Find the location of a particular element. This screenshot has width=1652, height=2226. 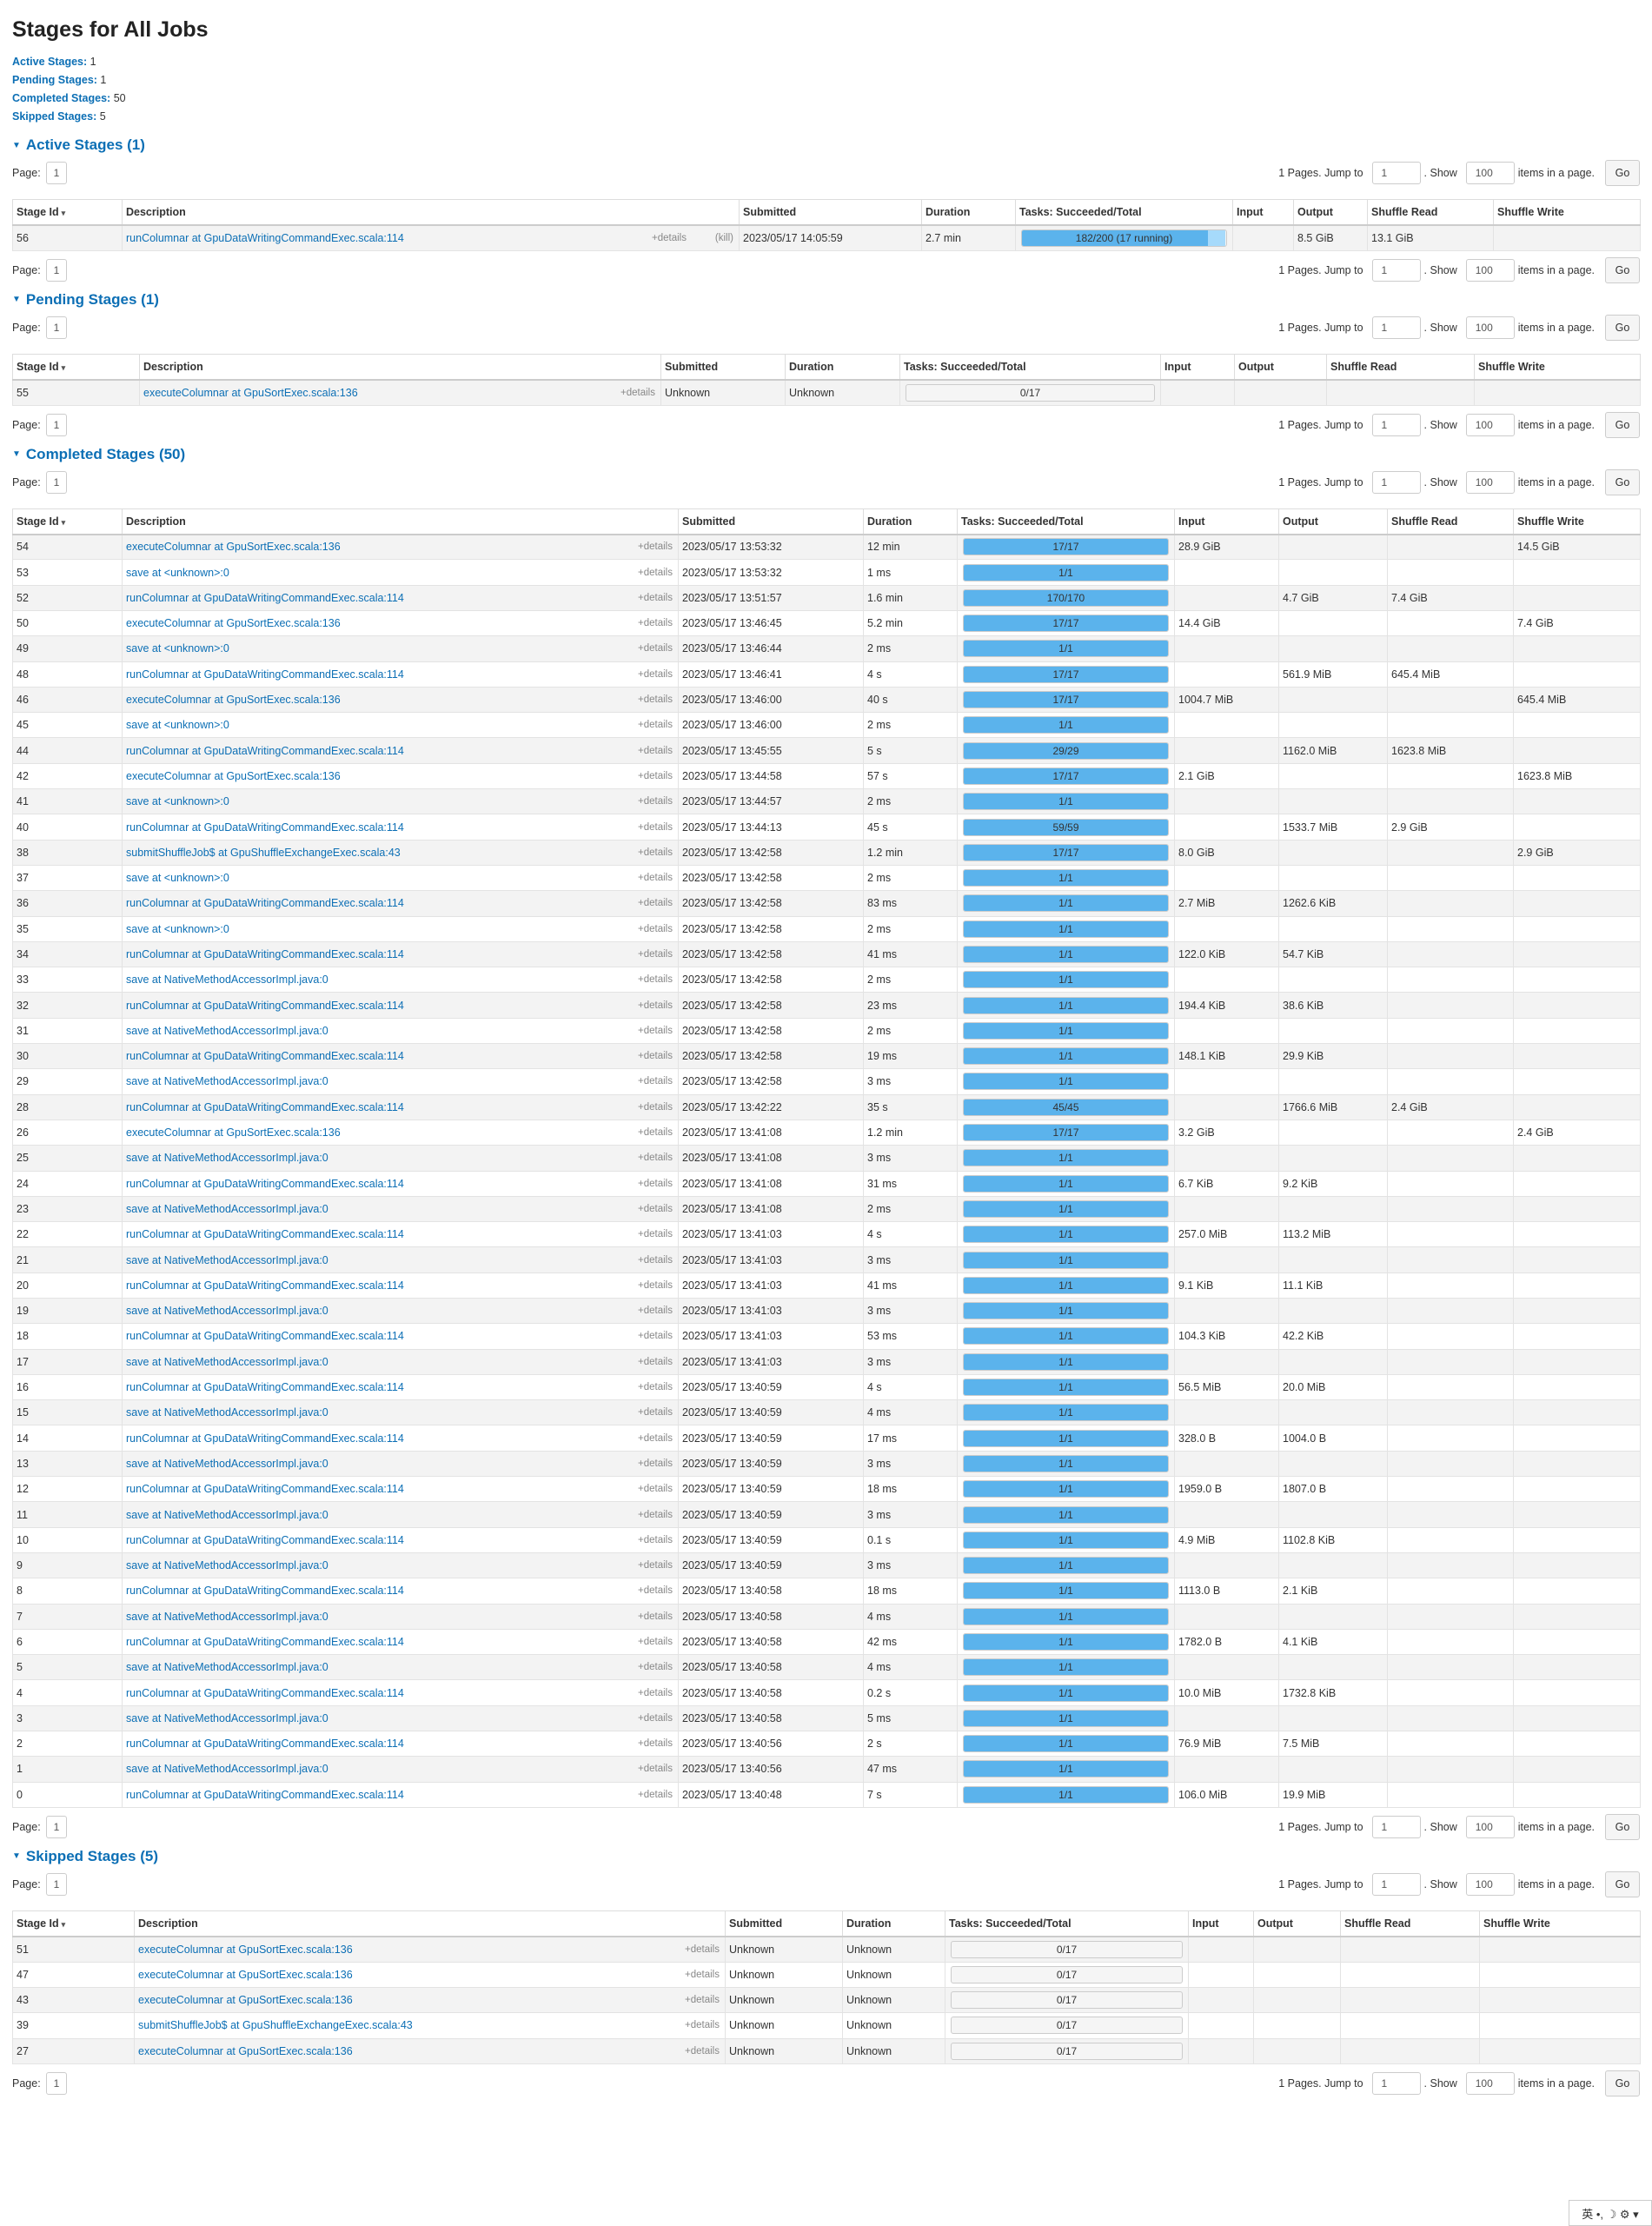

column-header: Submitted is located at coordinates (723, 367).